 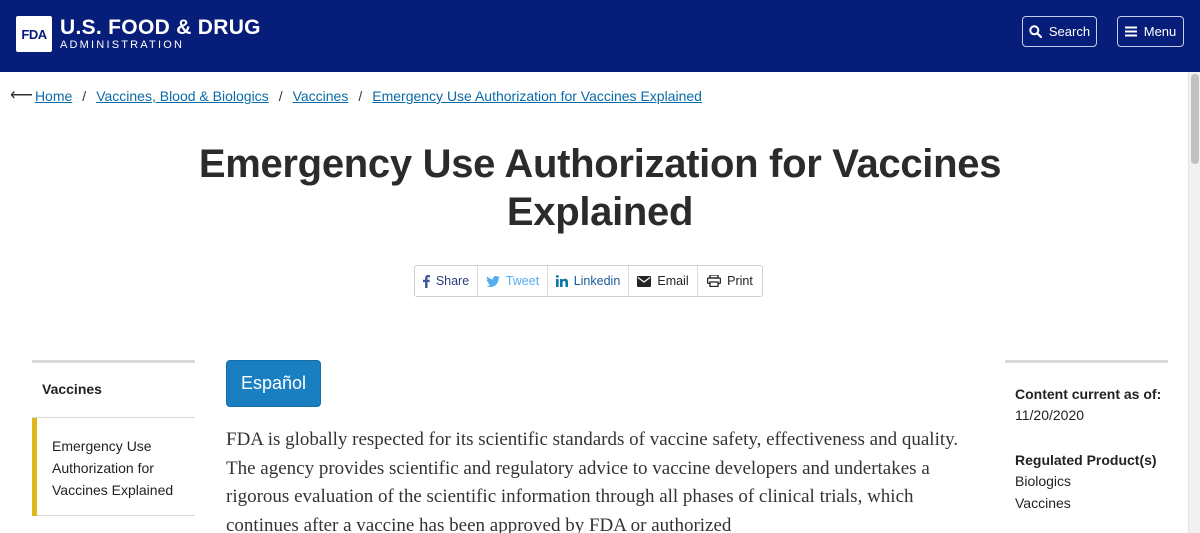 What do you see at coordinates (273, 383) in the screenshot?
I see `espanol-language-button: Español` at bounding box center [273, 383].